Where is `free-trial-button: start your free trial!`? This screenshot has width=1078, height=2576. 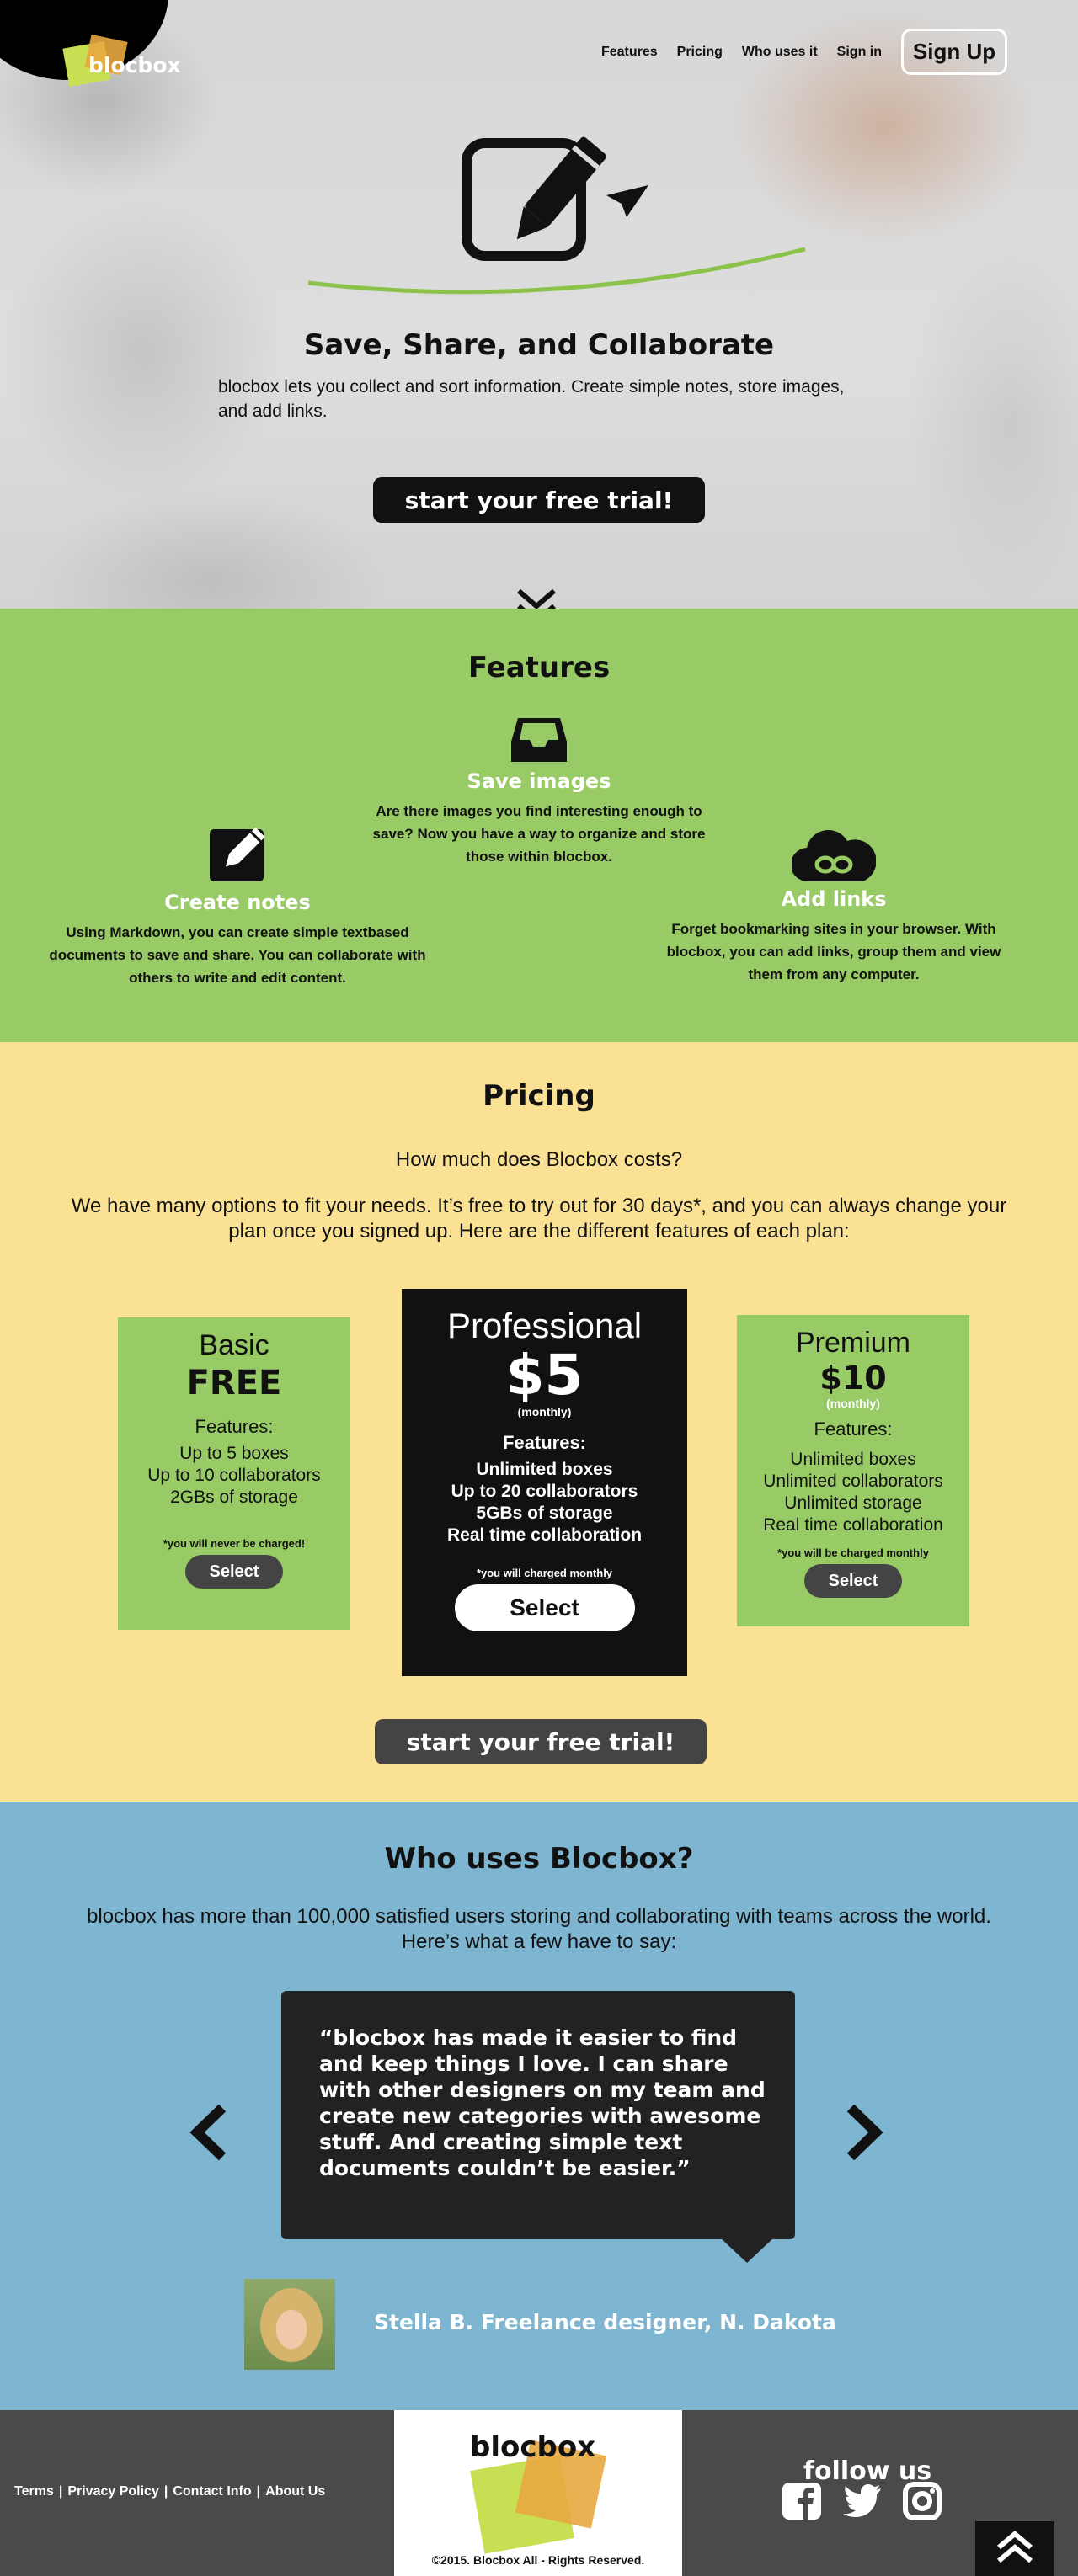
free-trial-button: start your free trial! is located at coordinates (539, 500).